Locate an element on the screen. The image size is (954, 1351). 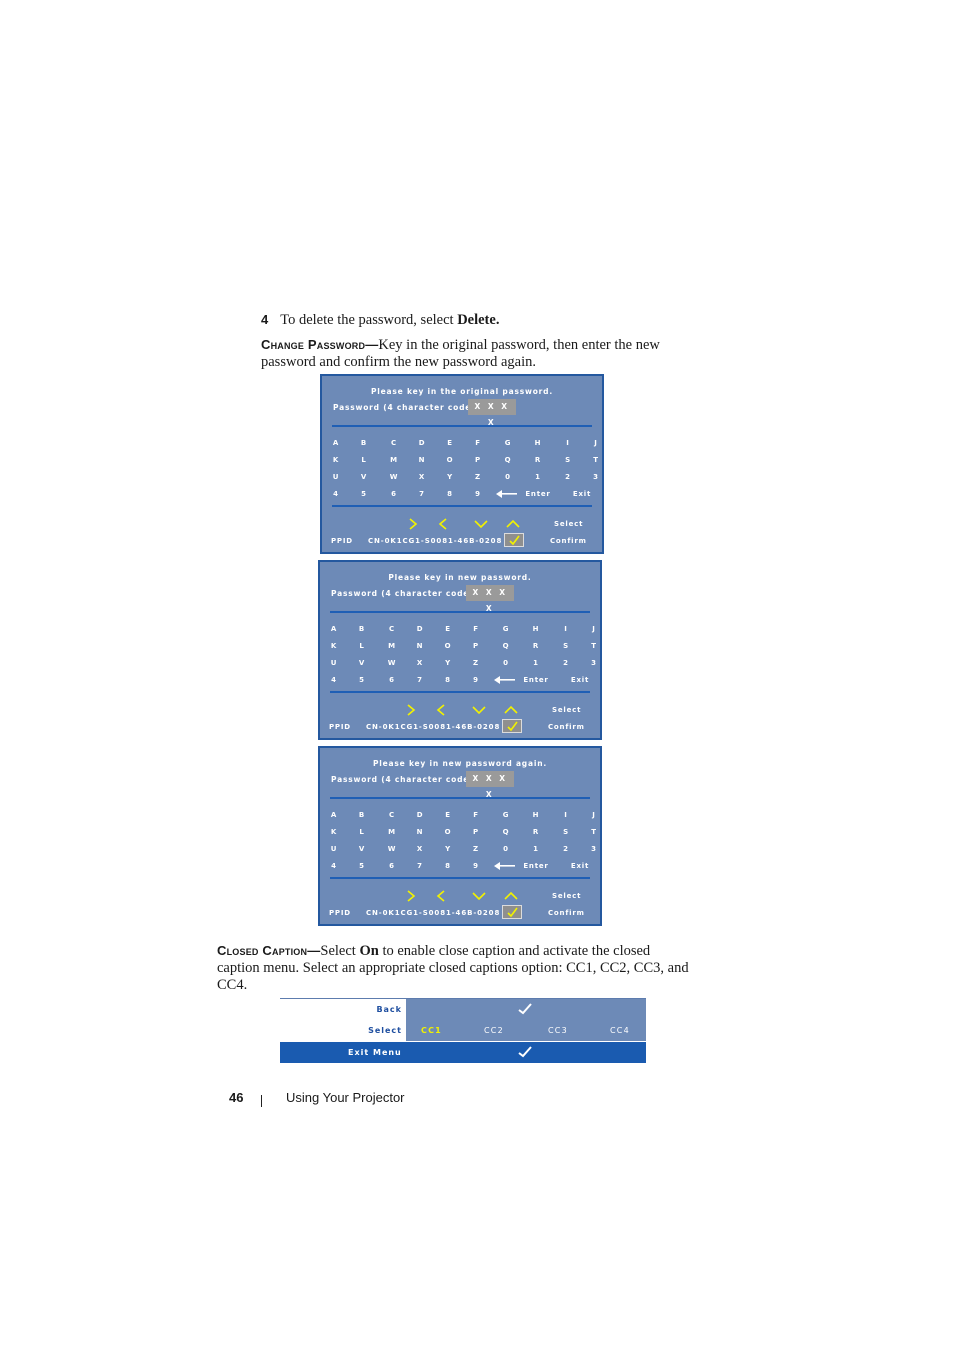
menu-row-back: Back is located at coordinates (463, 1009).